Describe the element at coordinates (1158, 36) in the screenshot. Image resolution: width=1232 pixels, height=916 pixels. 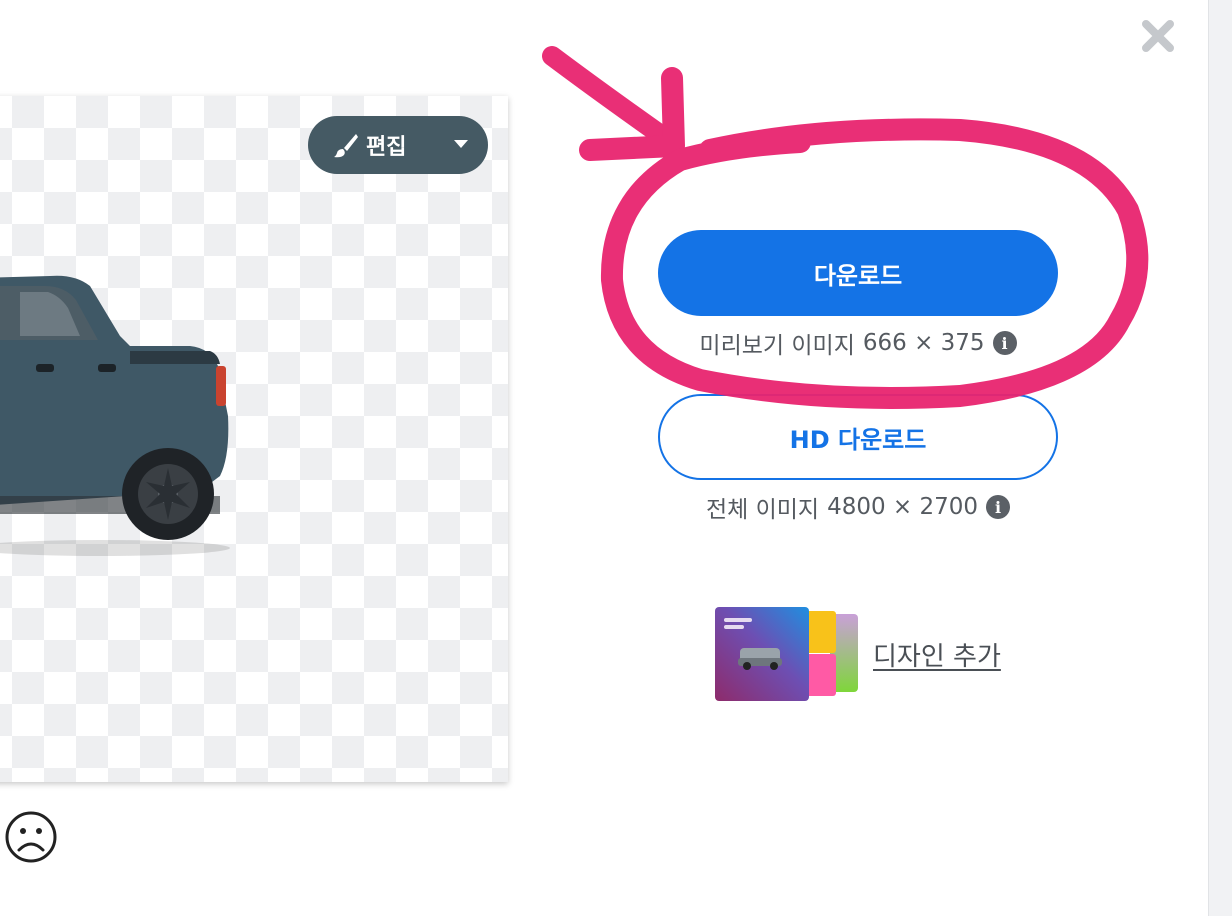
I see `close-icon` at that location.